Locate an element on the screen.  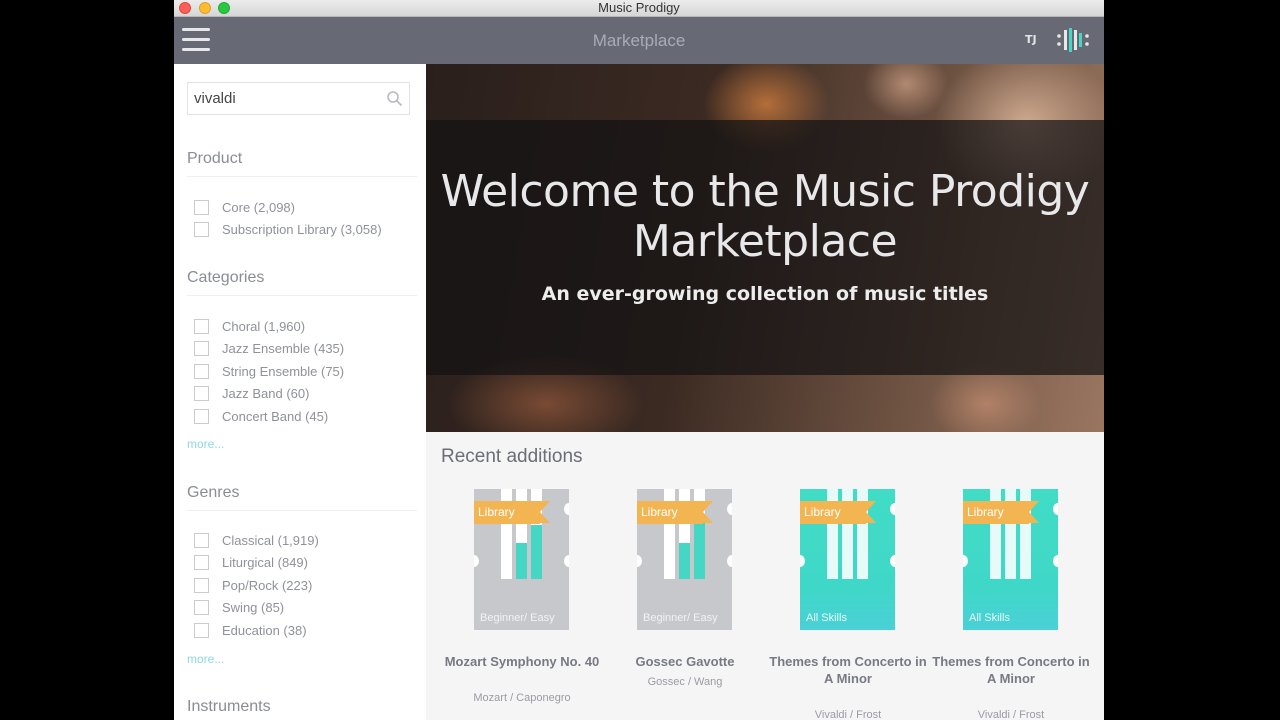
page-title: Marketplace is located at coordinates (639, 40).